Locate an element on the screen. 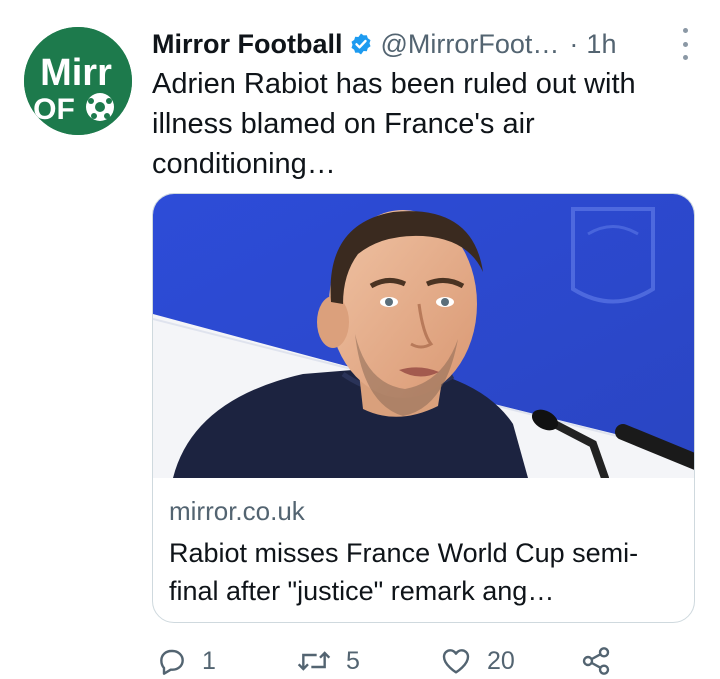 This screenshot has width=720, height=679. card-domain: mirror.co.uk is located at coordinates (237, 511).